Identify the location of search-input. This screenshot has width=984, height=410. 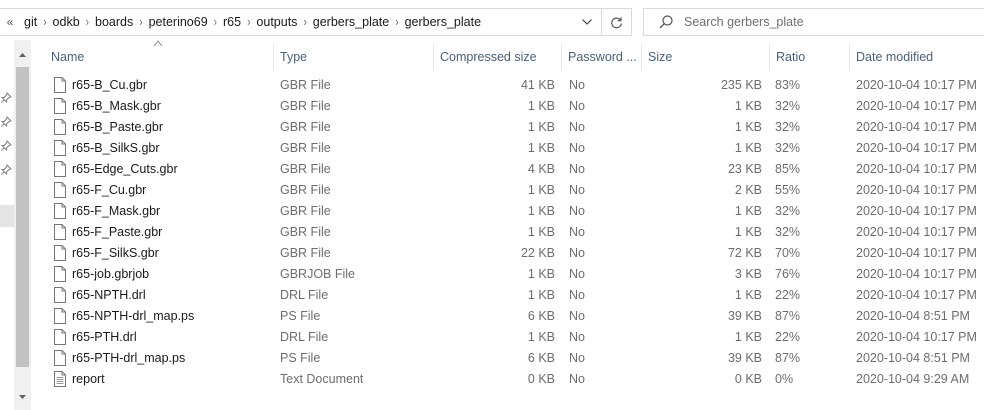
(829, 22).